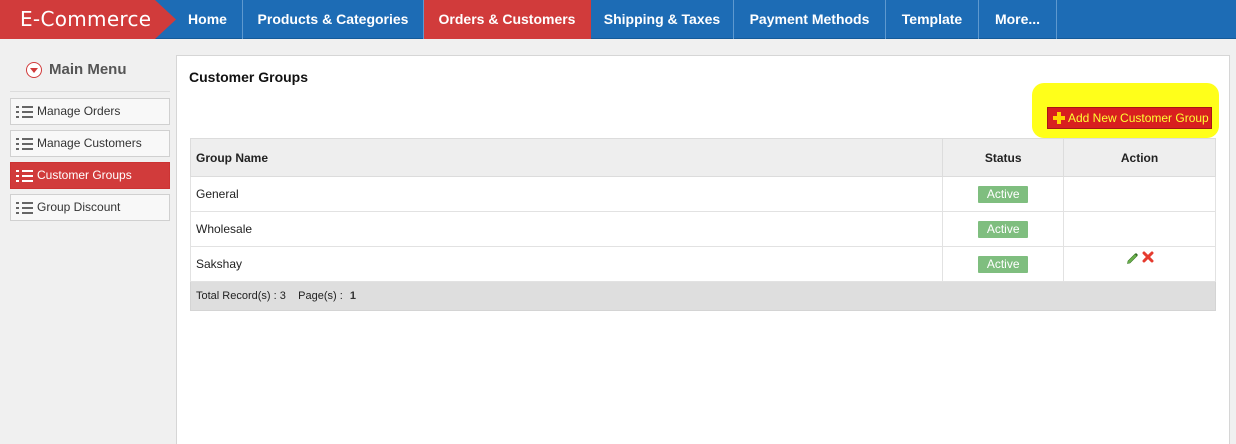 The height and width of the screenshot is (444, 1236). I want to click on pagination-summary: Total Record(s) : 3 Page(s) : 1, so click(703, 296).